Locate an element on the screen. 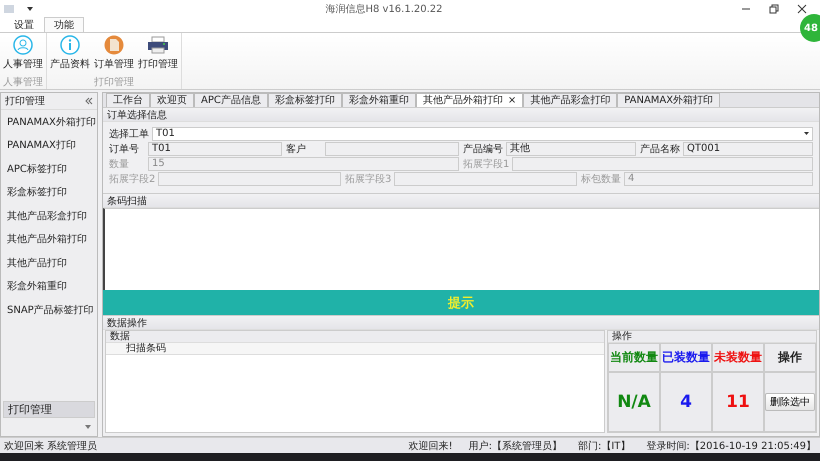 The height and width of the screenshot is (461, 820). field-label: 客户 is located at coordinates (296, 149).